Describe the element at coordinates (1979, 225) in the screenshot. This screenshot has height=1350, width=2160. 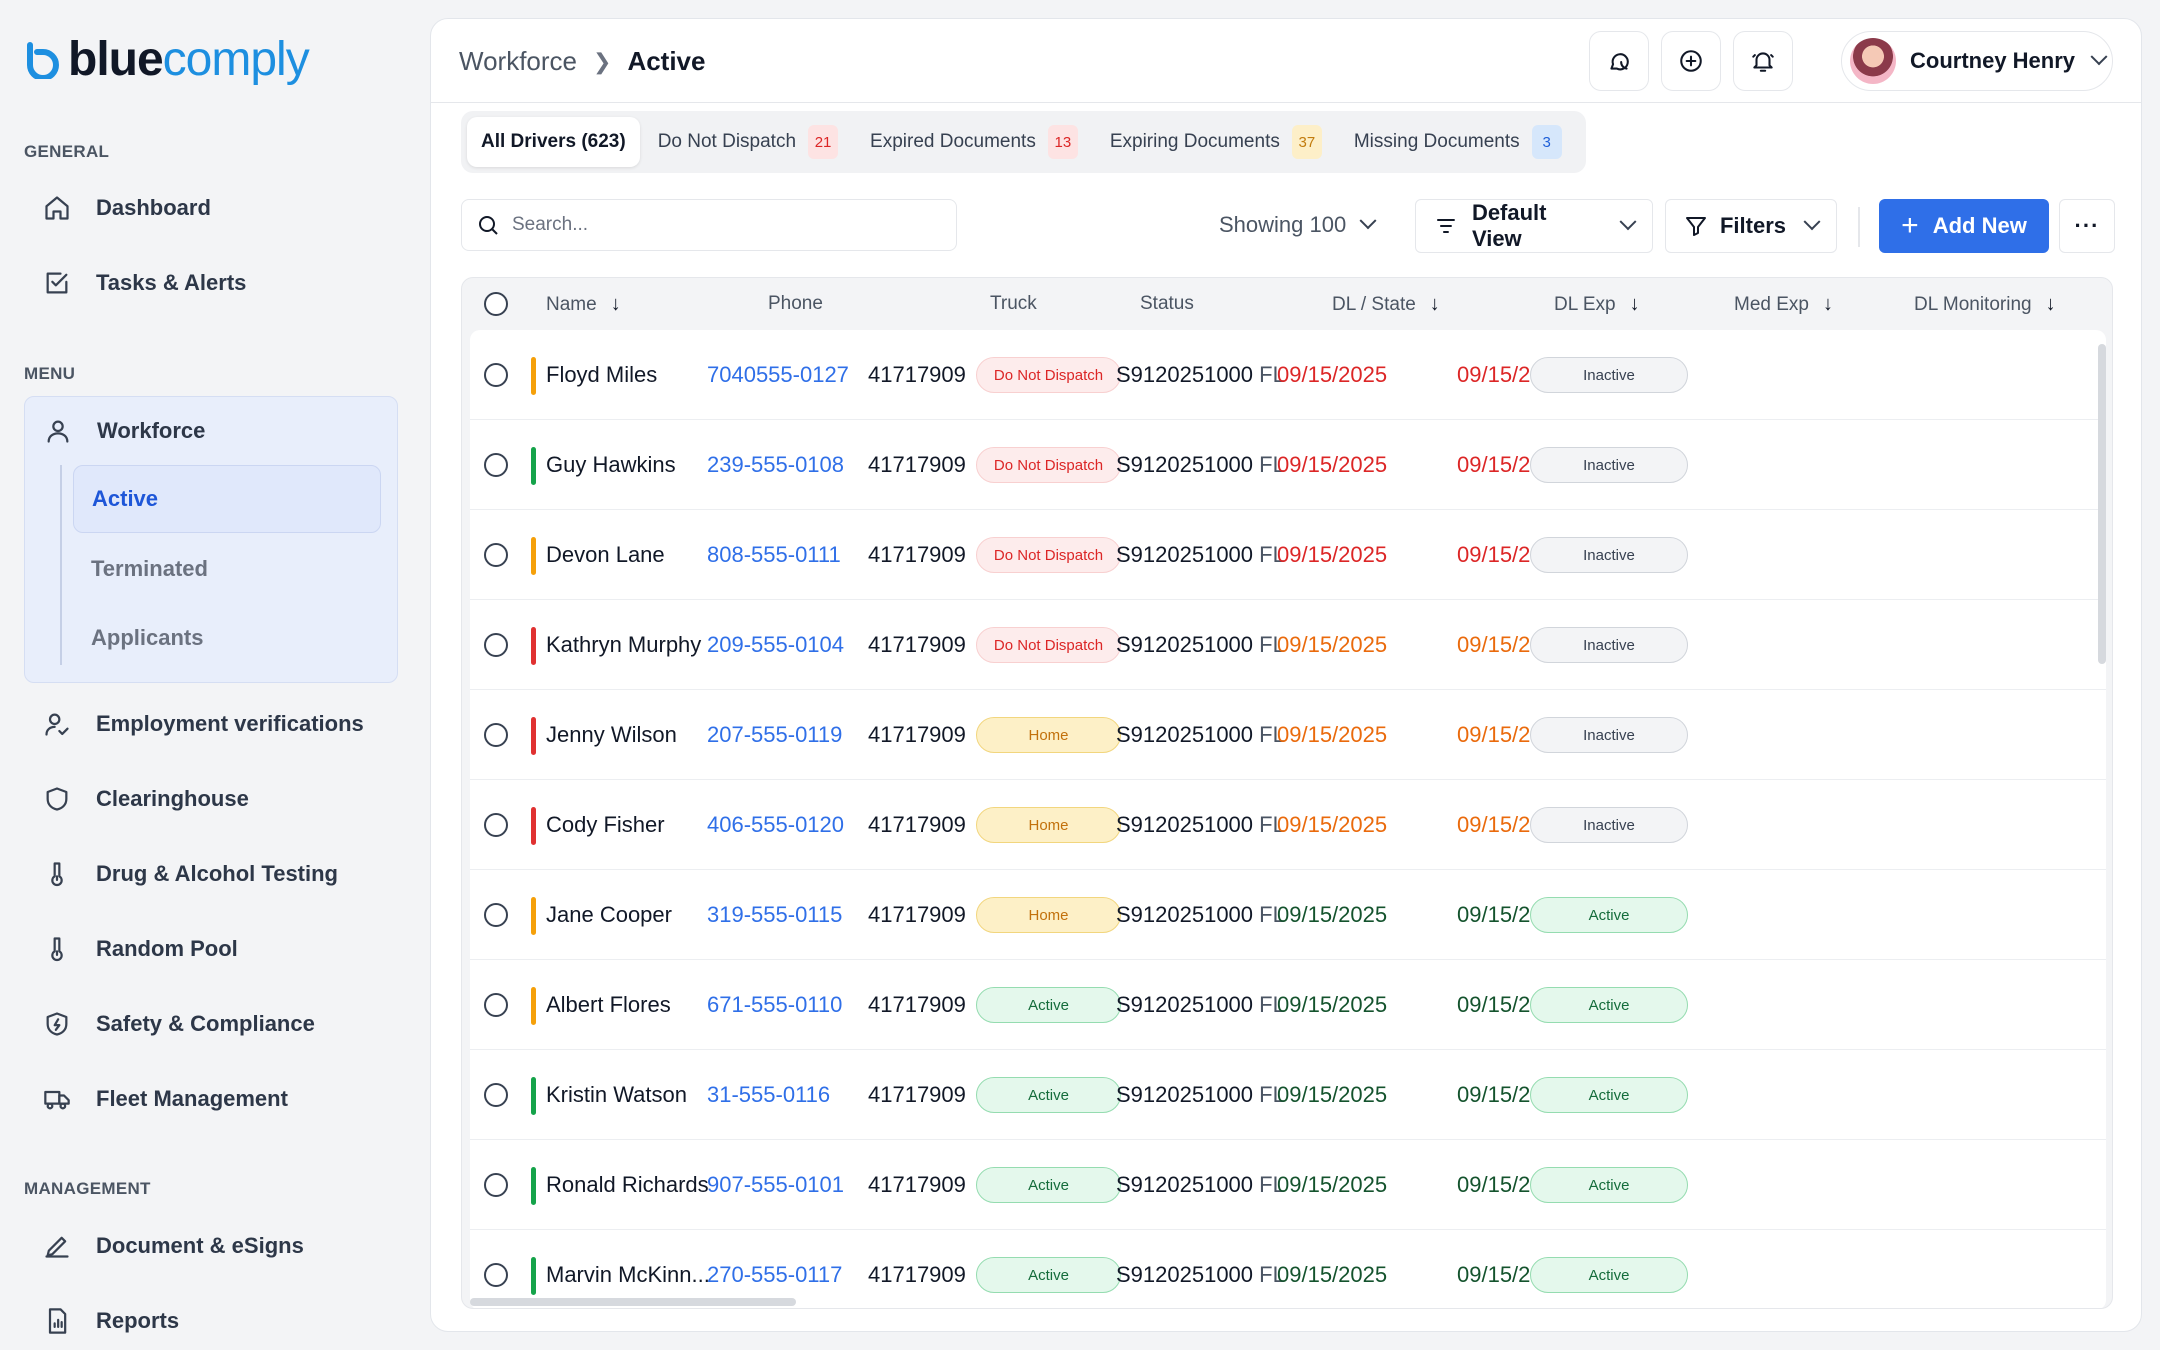
I see `add-new-label: Add New` at that location.